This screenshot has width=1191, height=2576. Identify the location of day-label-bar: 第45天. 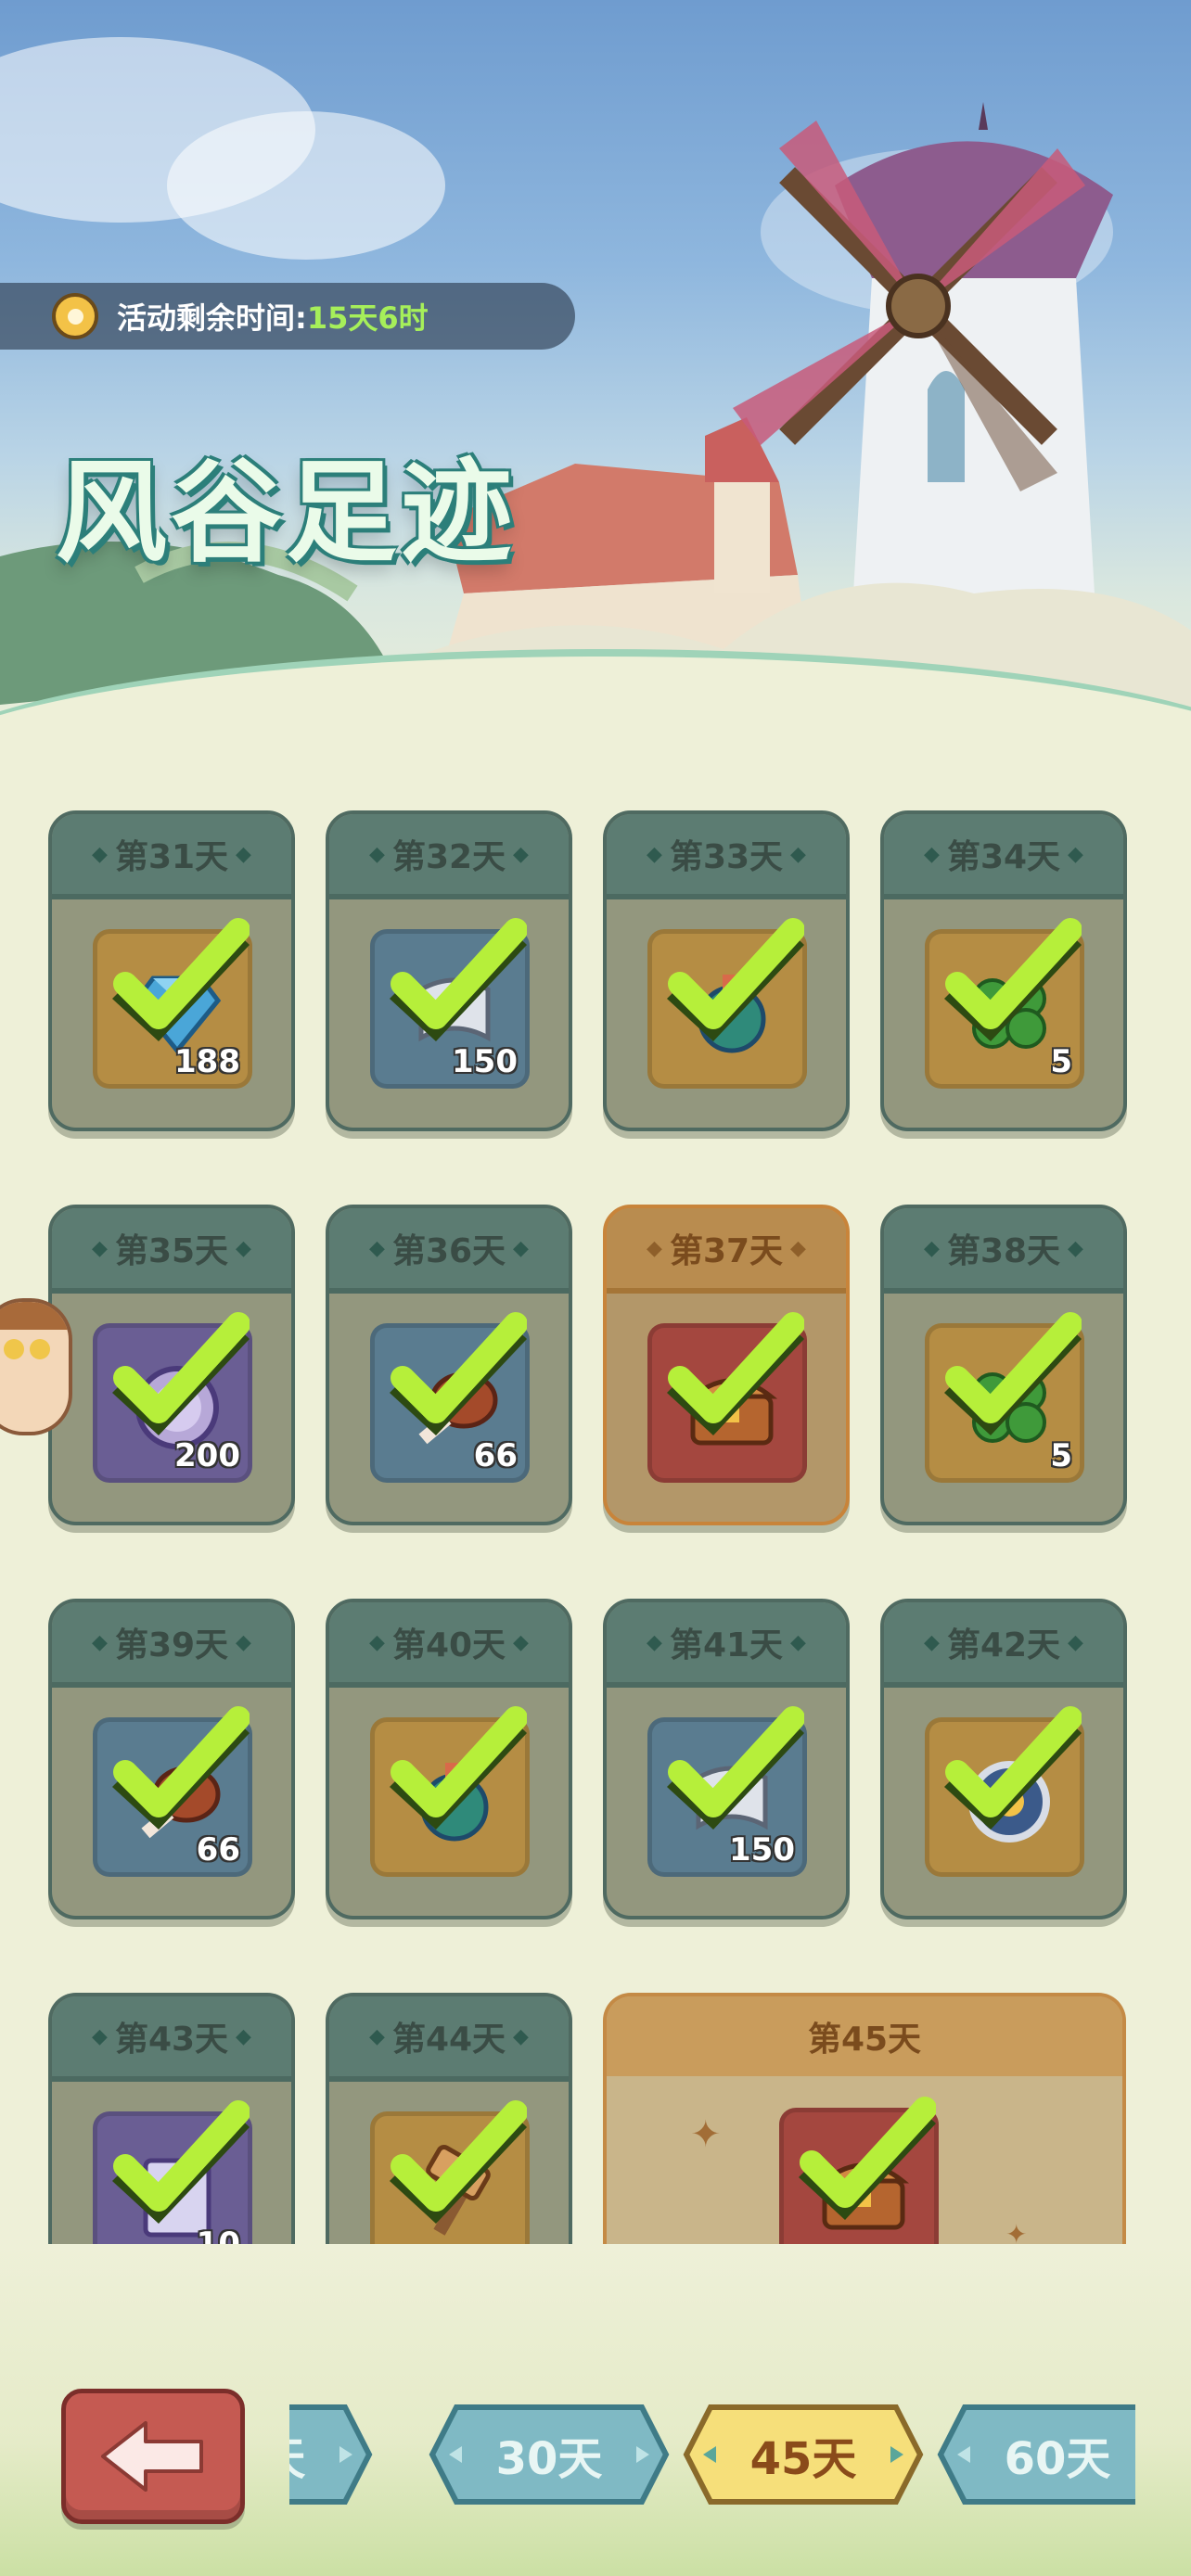
(864, 2036).